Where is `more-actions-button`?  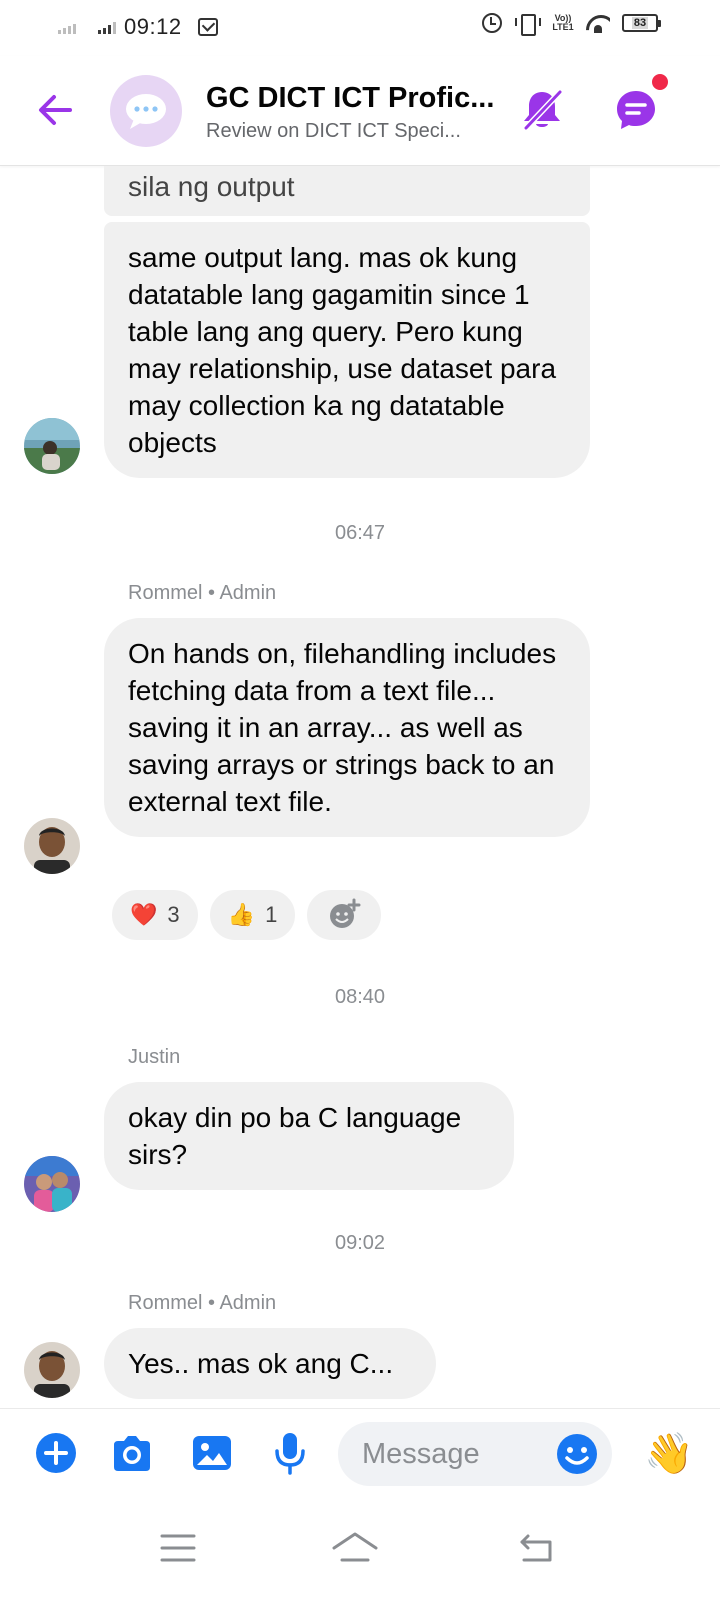
more-actions-button is located at coordinates (56, 1453).